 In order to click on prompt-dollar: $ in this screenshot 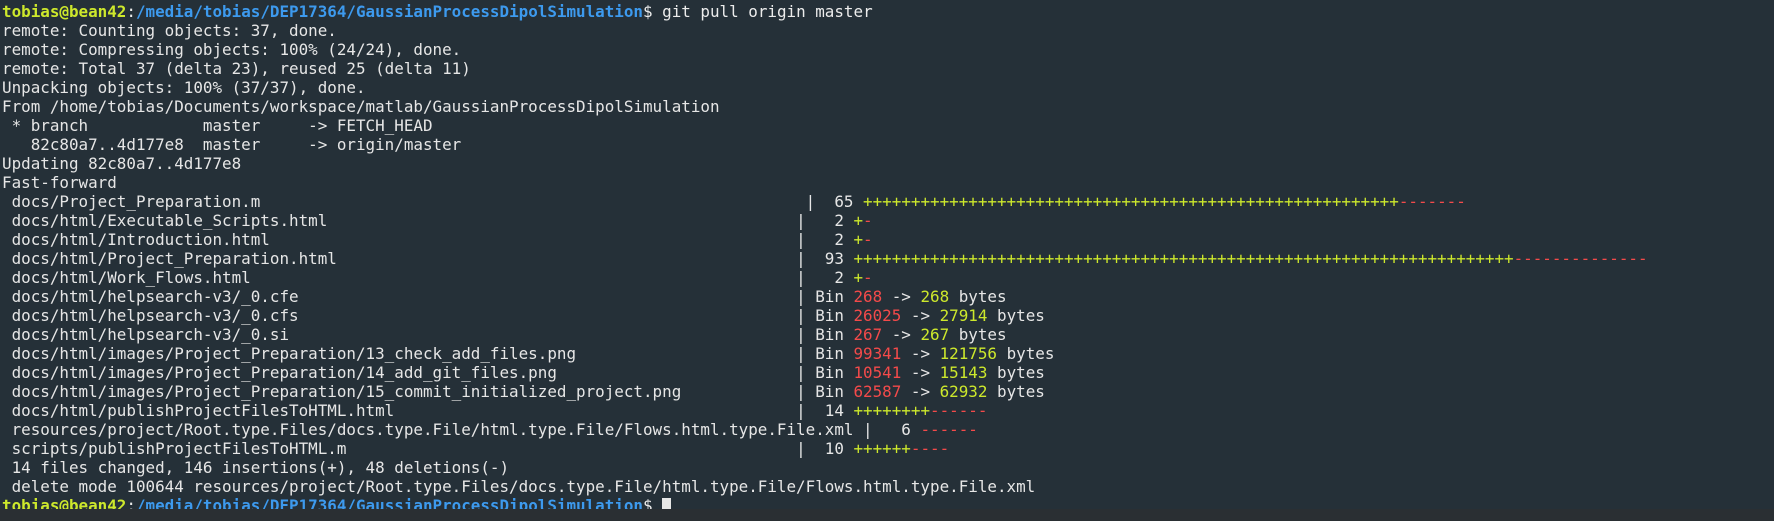, I will do `click(653, 11)`.